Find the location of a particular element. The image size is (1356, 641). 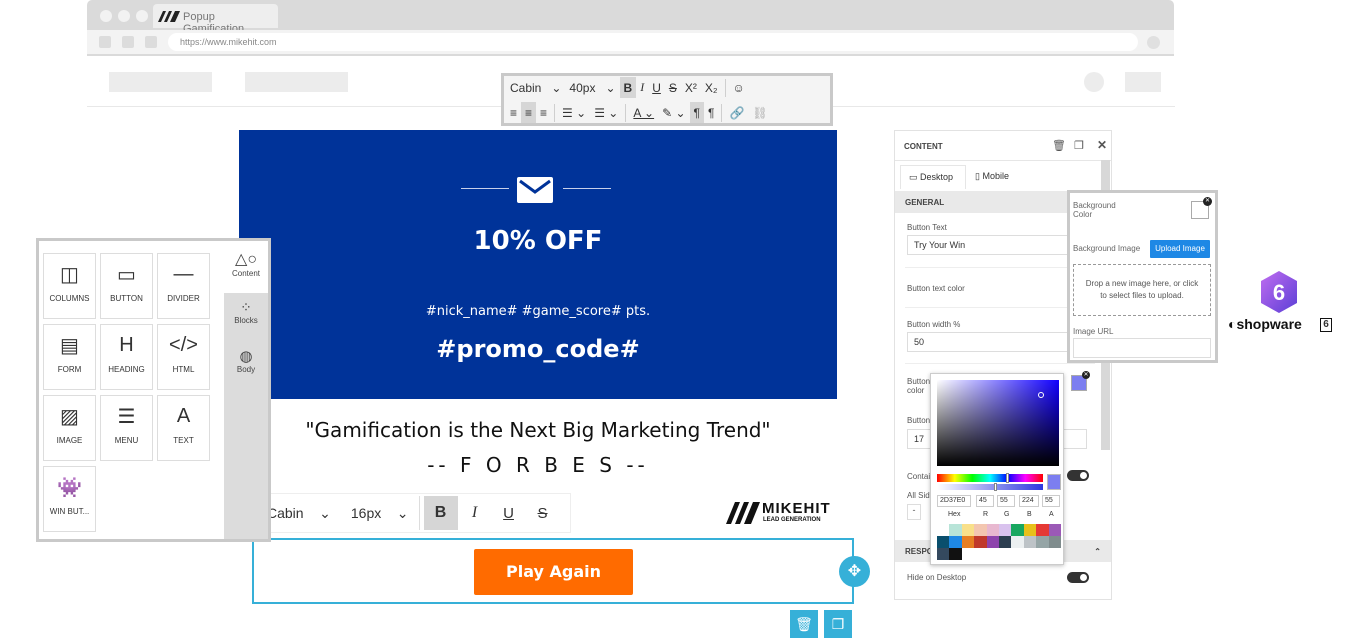

hue-handle is located at coordinates (1007, 478).